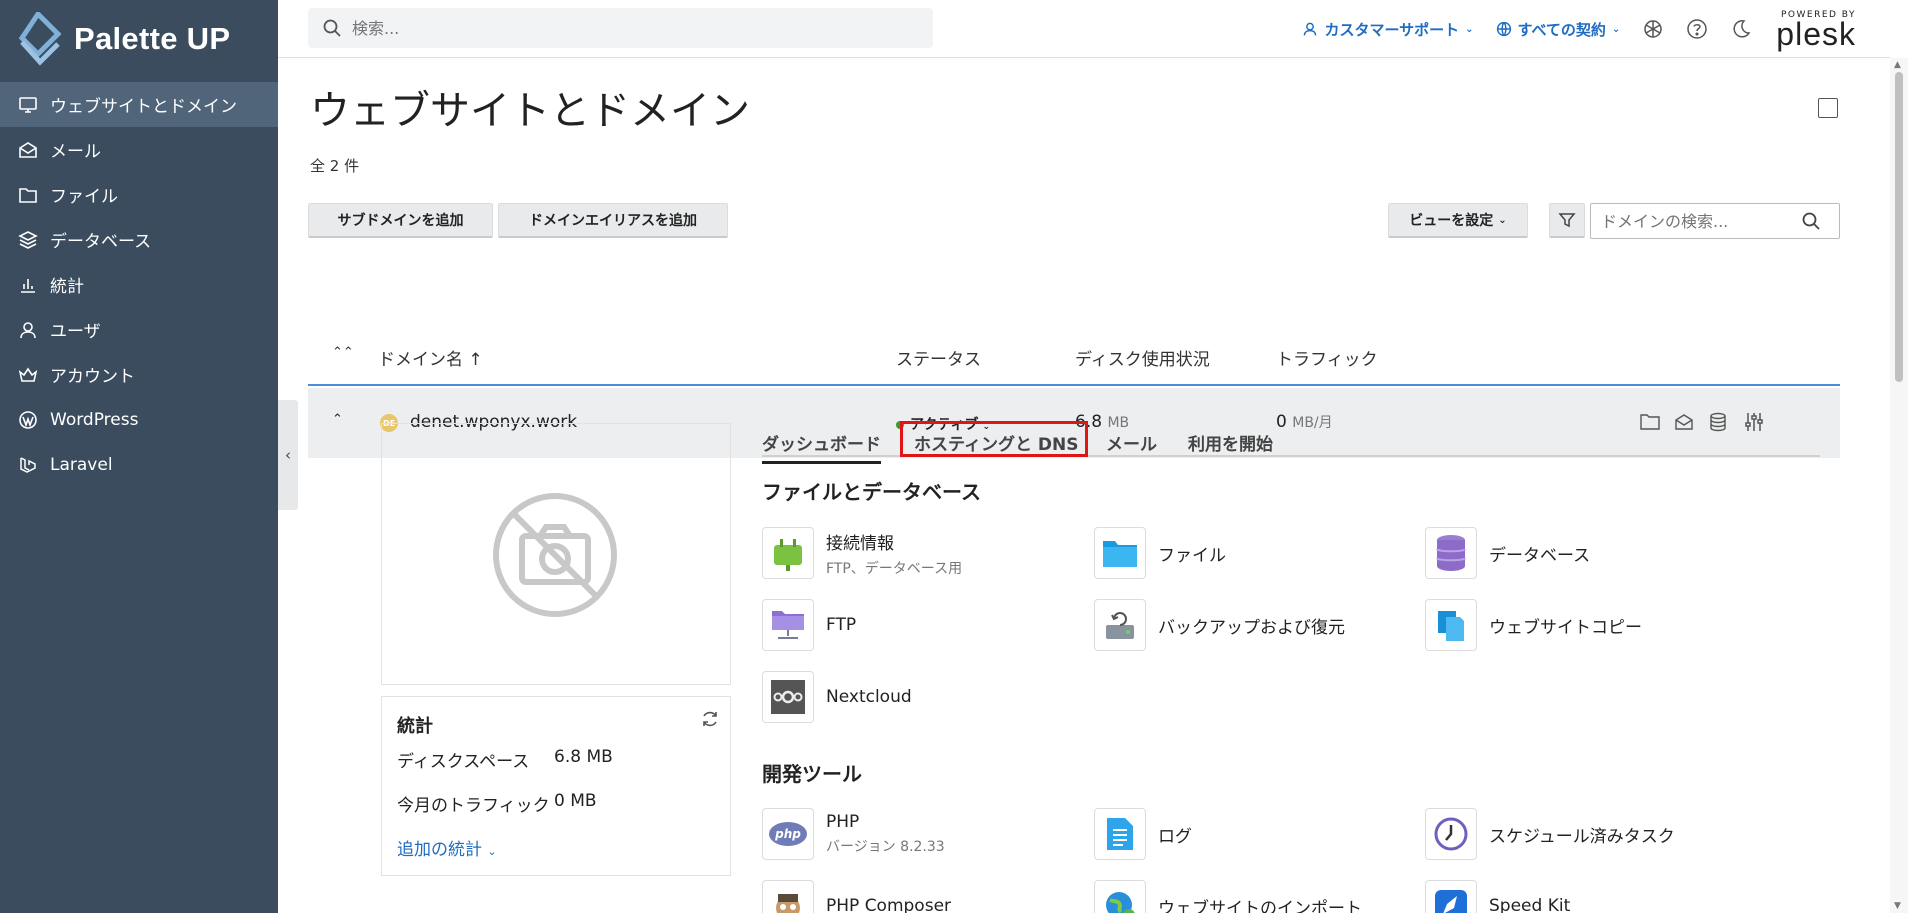 This screenshot has height=913, width=1908. I want to click on sidebar-item-statistics: 統計, so click(139, 284).